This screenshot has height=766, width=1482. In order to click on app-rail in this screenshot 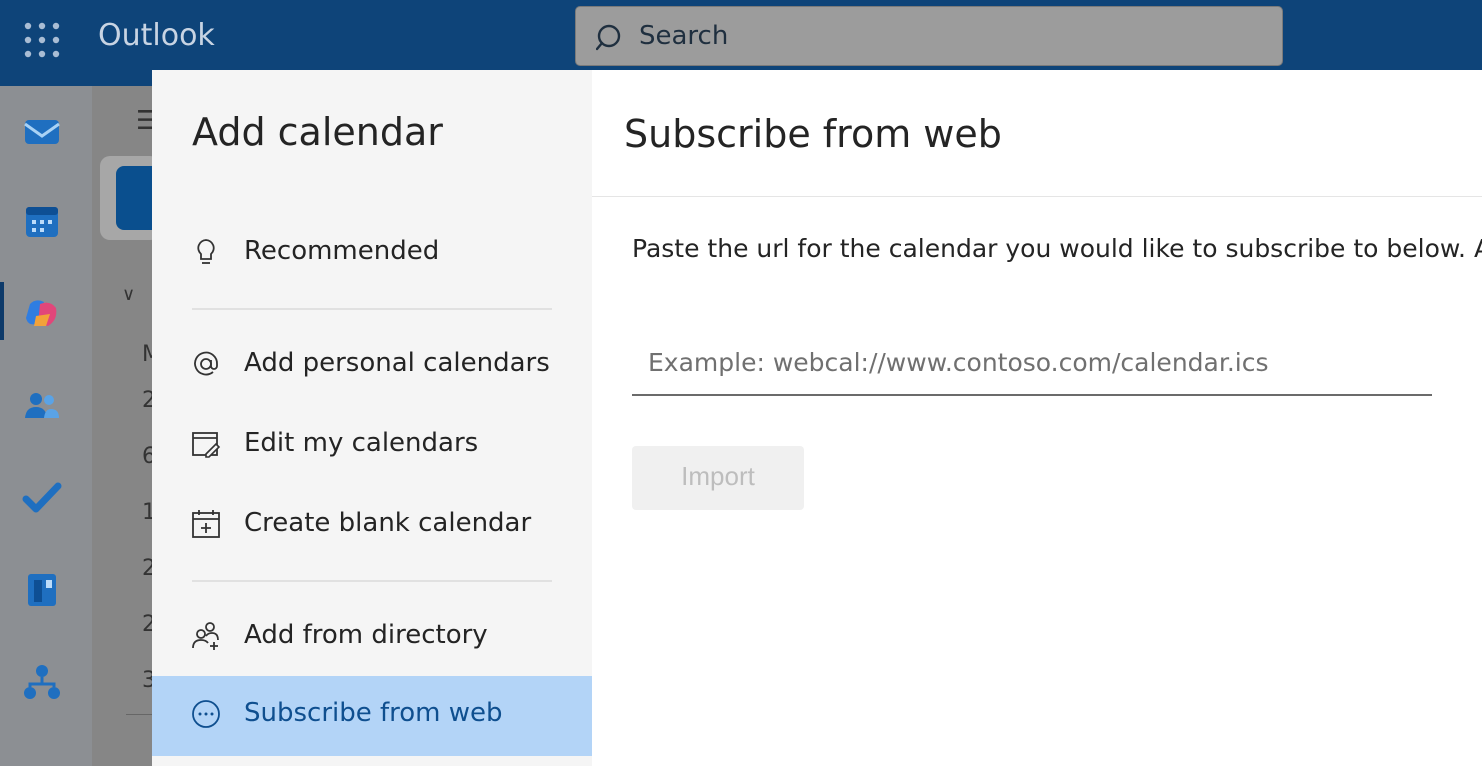, I will do `click(46, 426)`.